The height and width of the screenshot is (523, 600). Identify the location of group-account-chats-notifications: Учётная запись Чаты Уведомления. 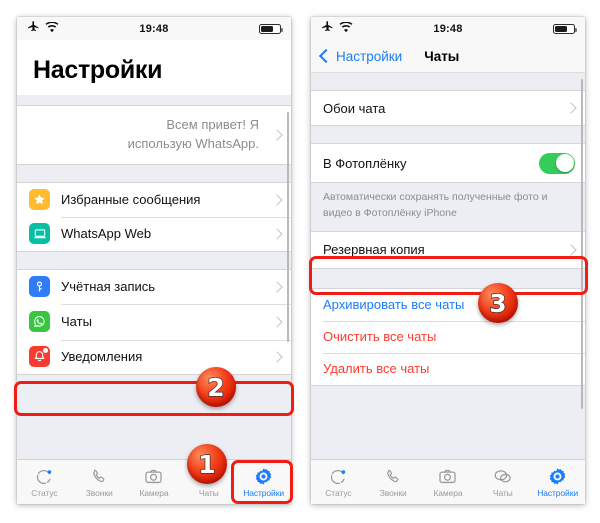
(154, 321).